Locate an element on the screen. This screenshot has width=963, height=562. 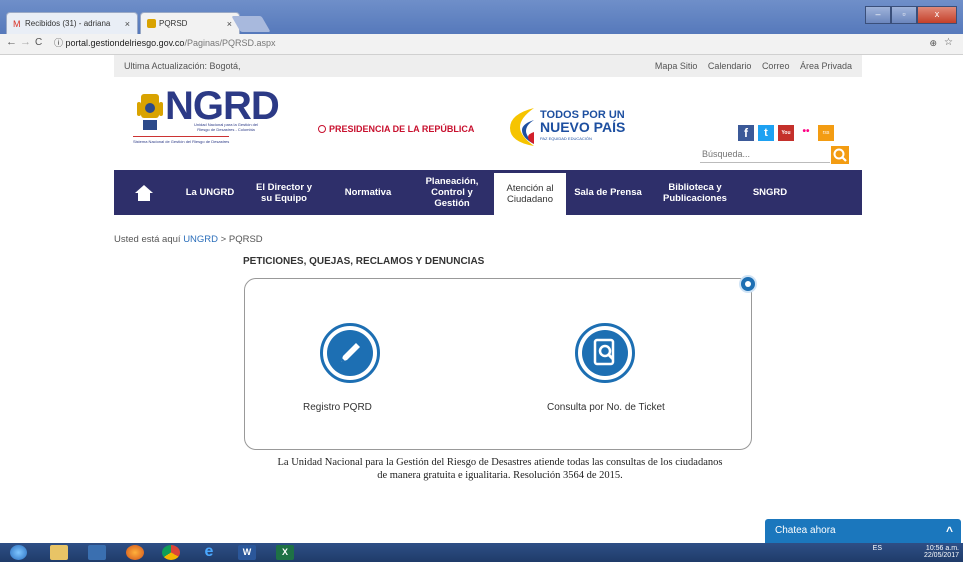
media-player-icon is located at coordinates (97, 552).